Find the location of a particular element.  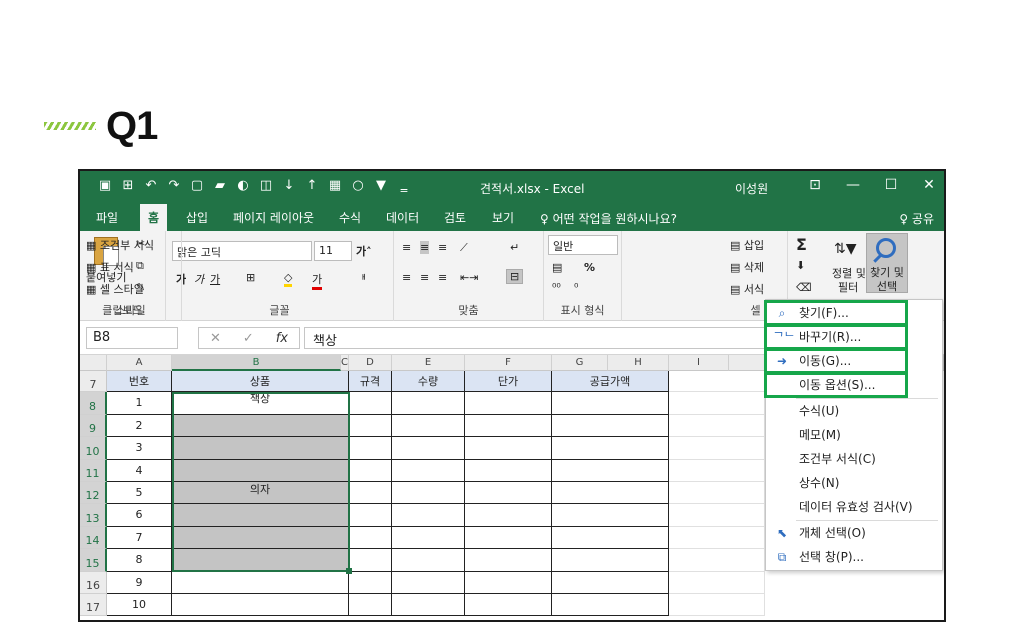

orientation-icon: ⟋ is located at coordinates (464, 248).